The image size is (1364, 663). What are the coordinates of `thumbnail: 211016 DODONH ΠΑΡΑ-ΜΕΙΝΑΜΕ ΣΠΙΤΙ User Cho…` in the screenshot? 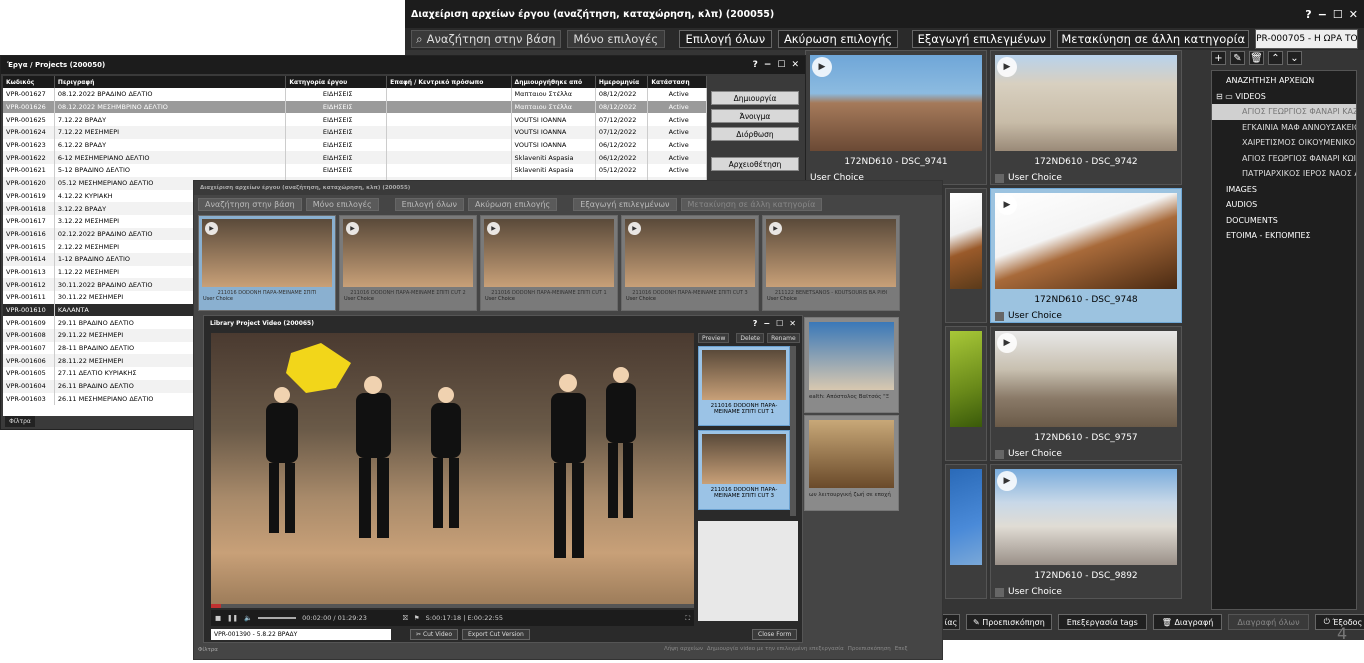 It's located at (267, 263).